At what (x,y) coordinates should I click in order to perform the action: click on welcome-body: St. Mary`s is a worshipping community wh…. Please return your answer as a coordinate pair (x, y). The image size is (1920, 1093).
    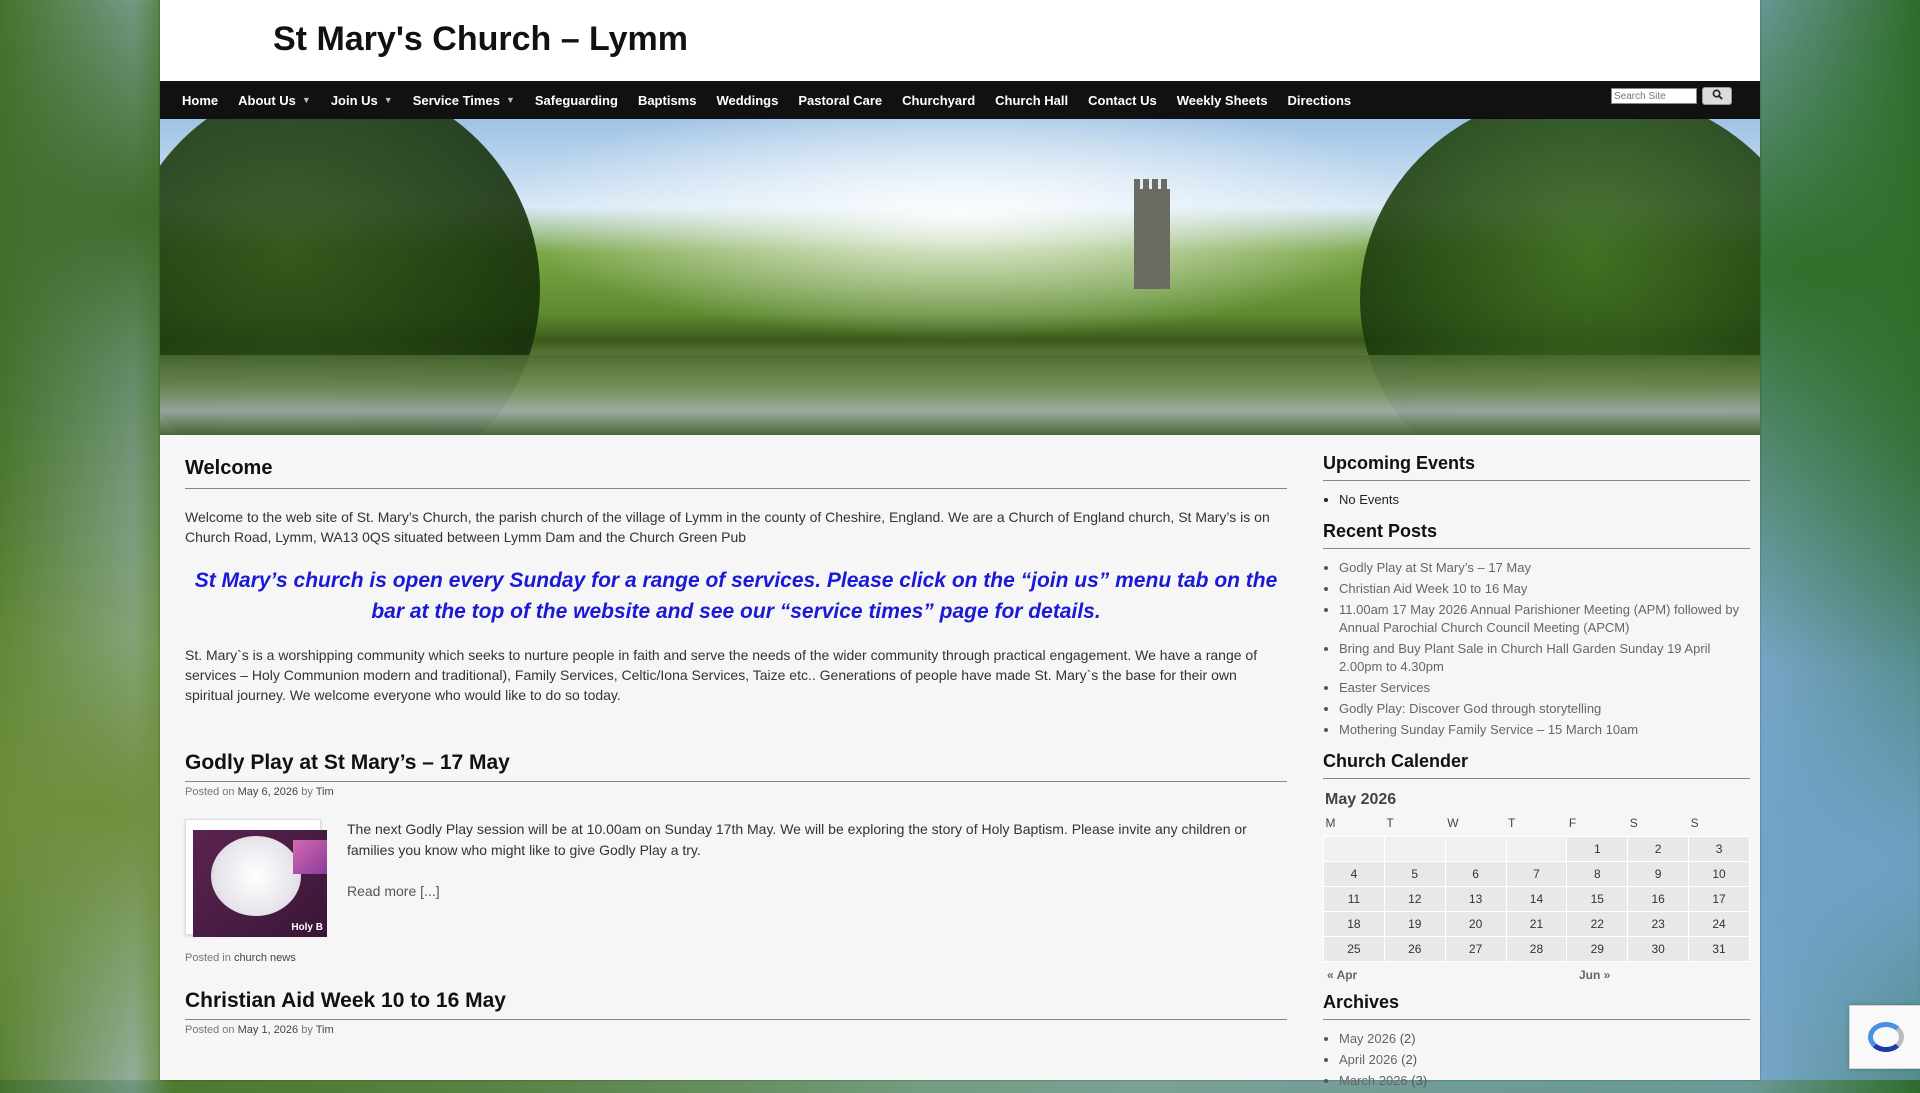
    Looking at the image, I should click on (721, 675).